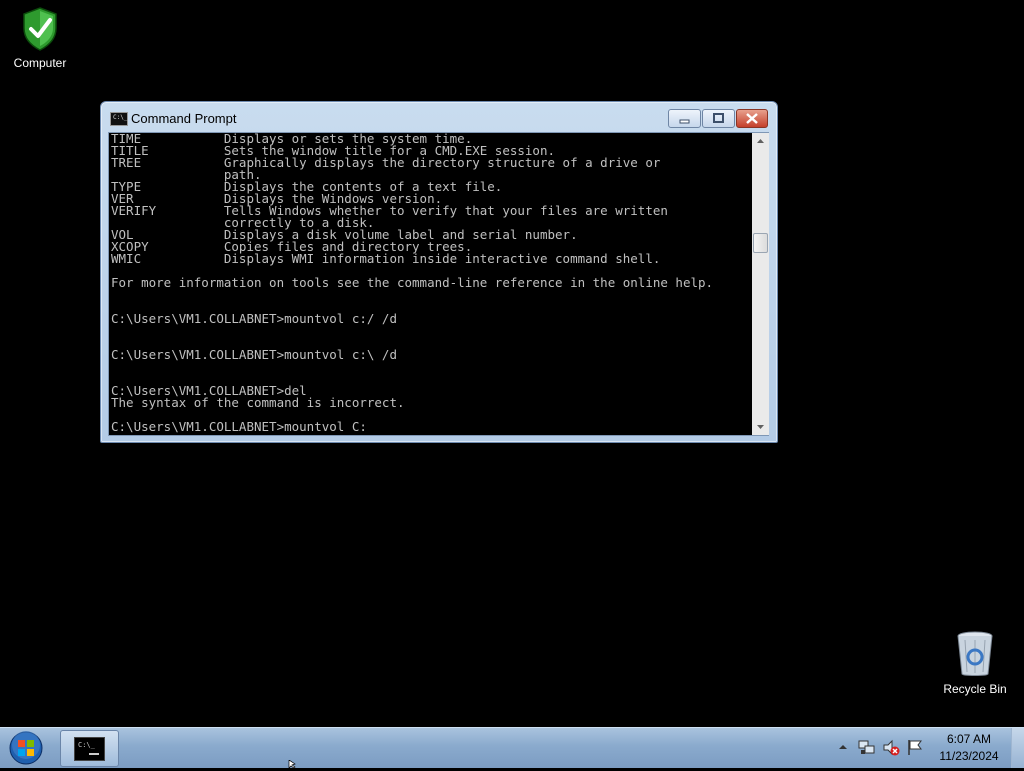 This screenshot has height=771, width=1024. I want to click on mouse-cursor-icon, so click(292, 764).